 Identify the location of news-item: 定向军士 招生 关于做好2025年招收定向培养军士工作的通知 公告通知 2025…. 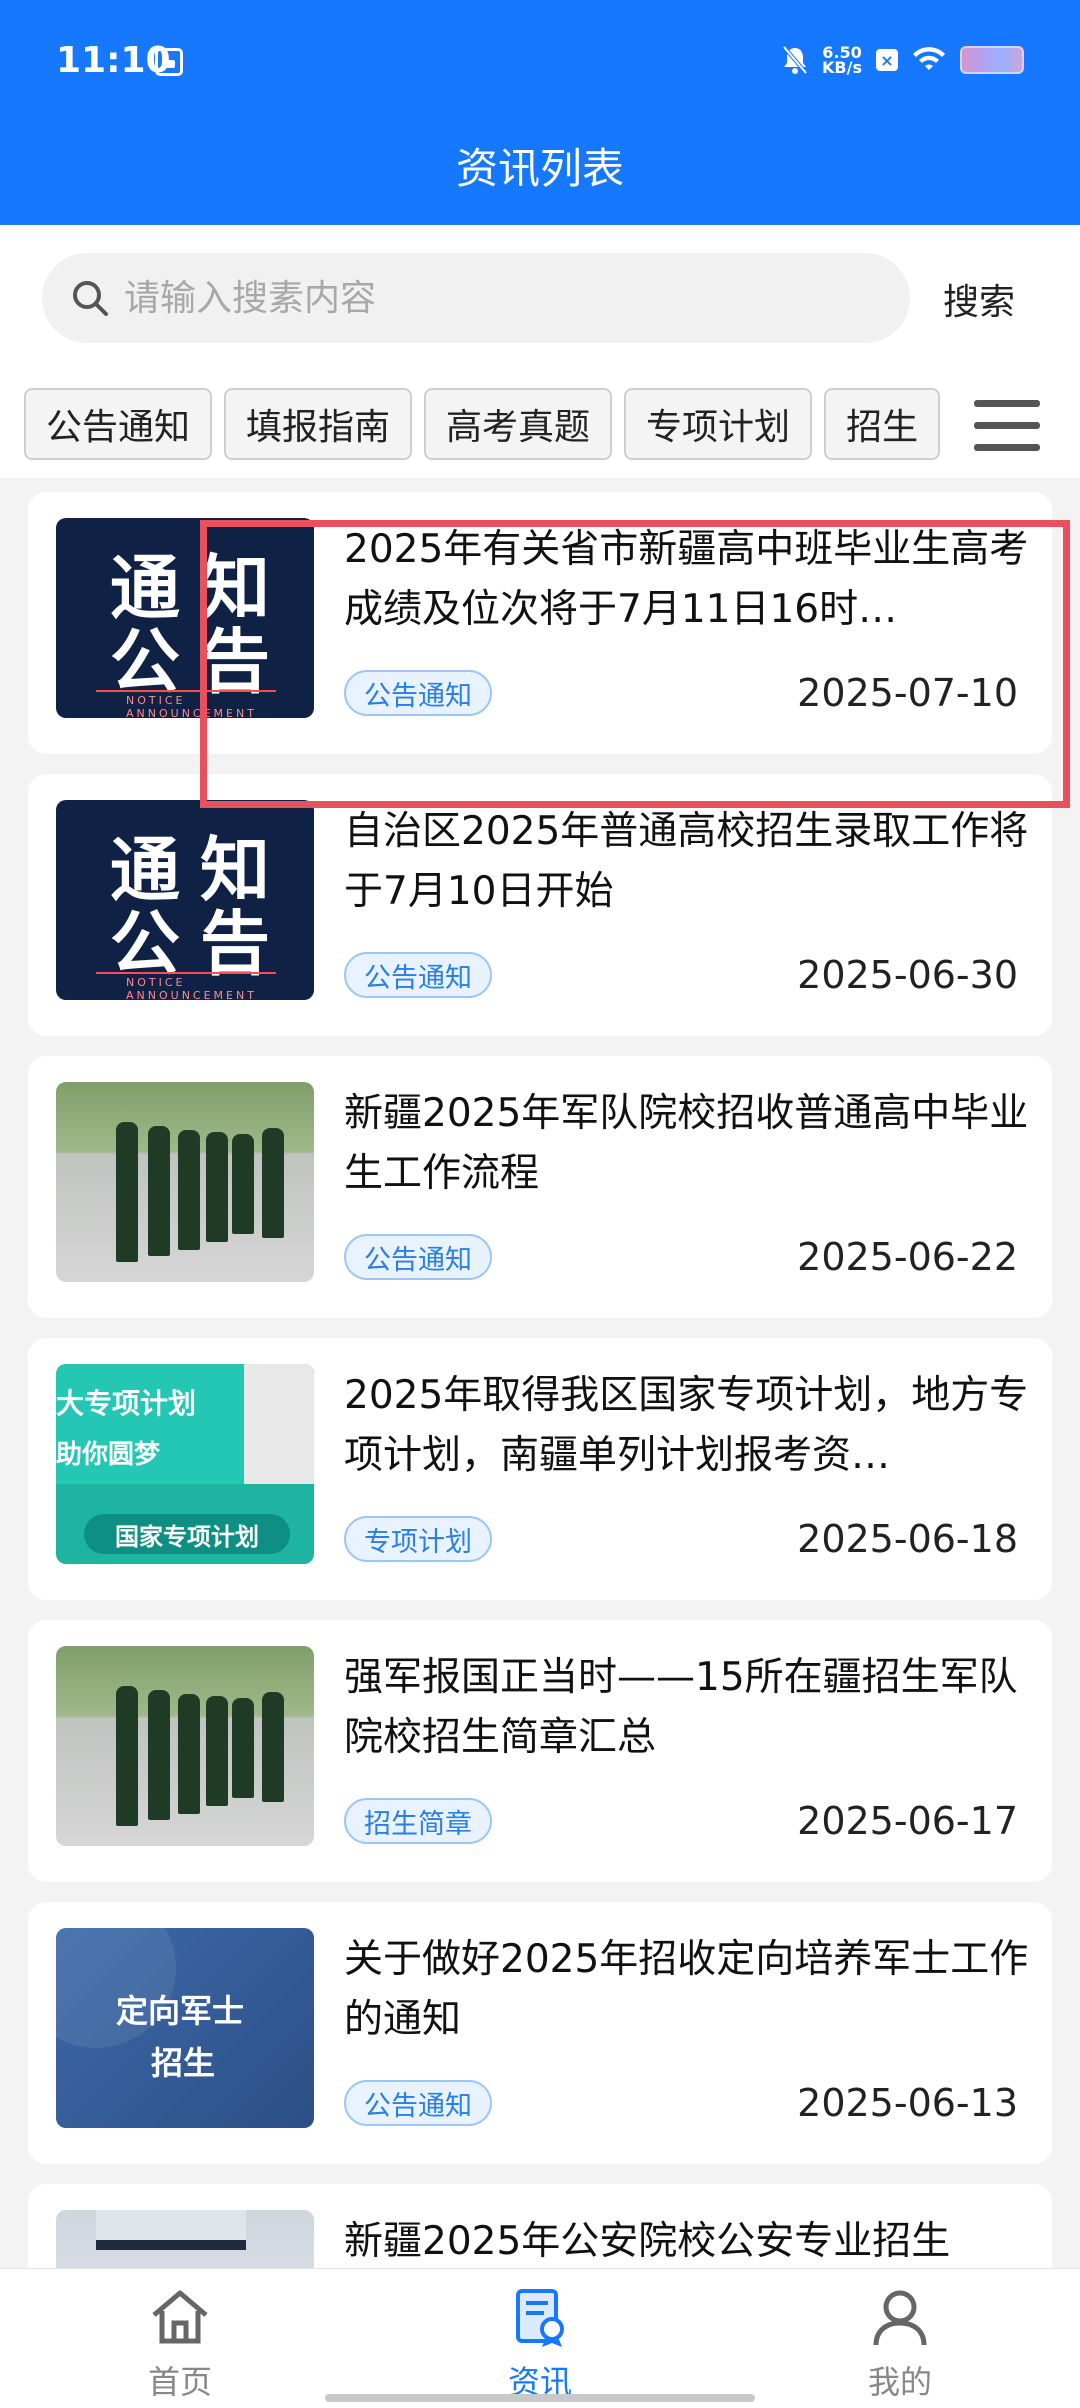
(540, 2033).